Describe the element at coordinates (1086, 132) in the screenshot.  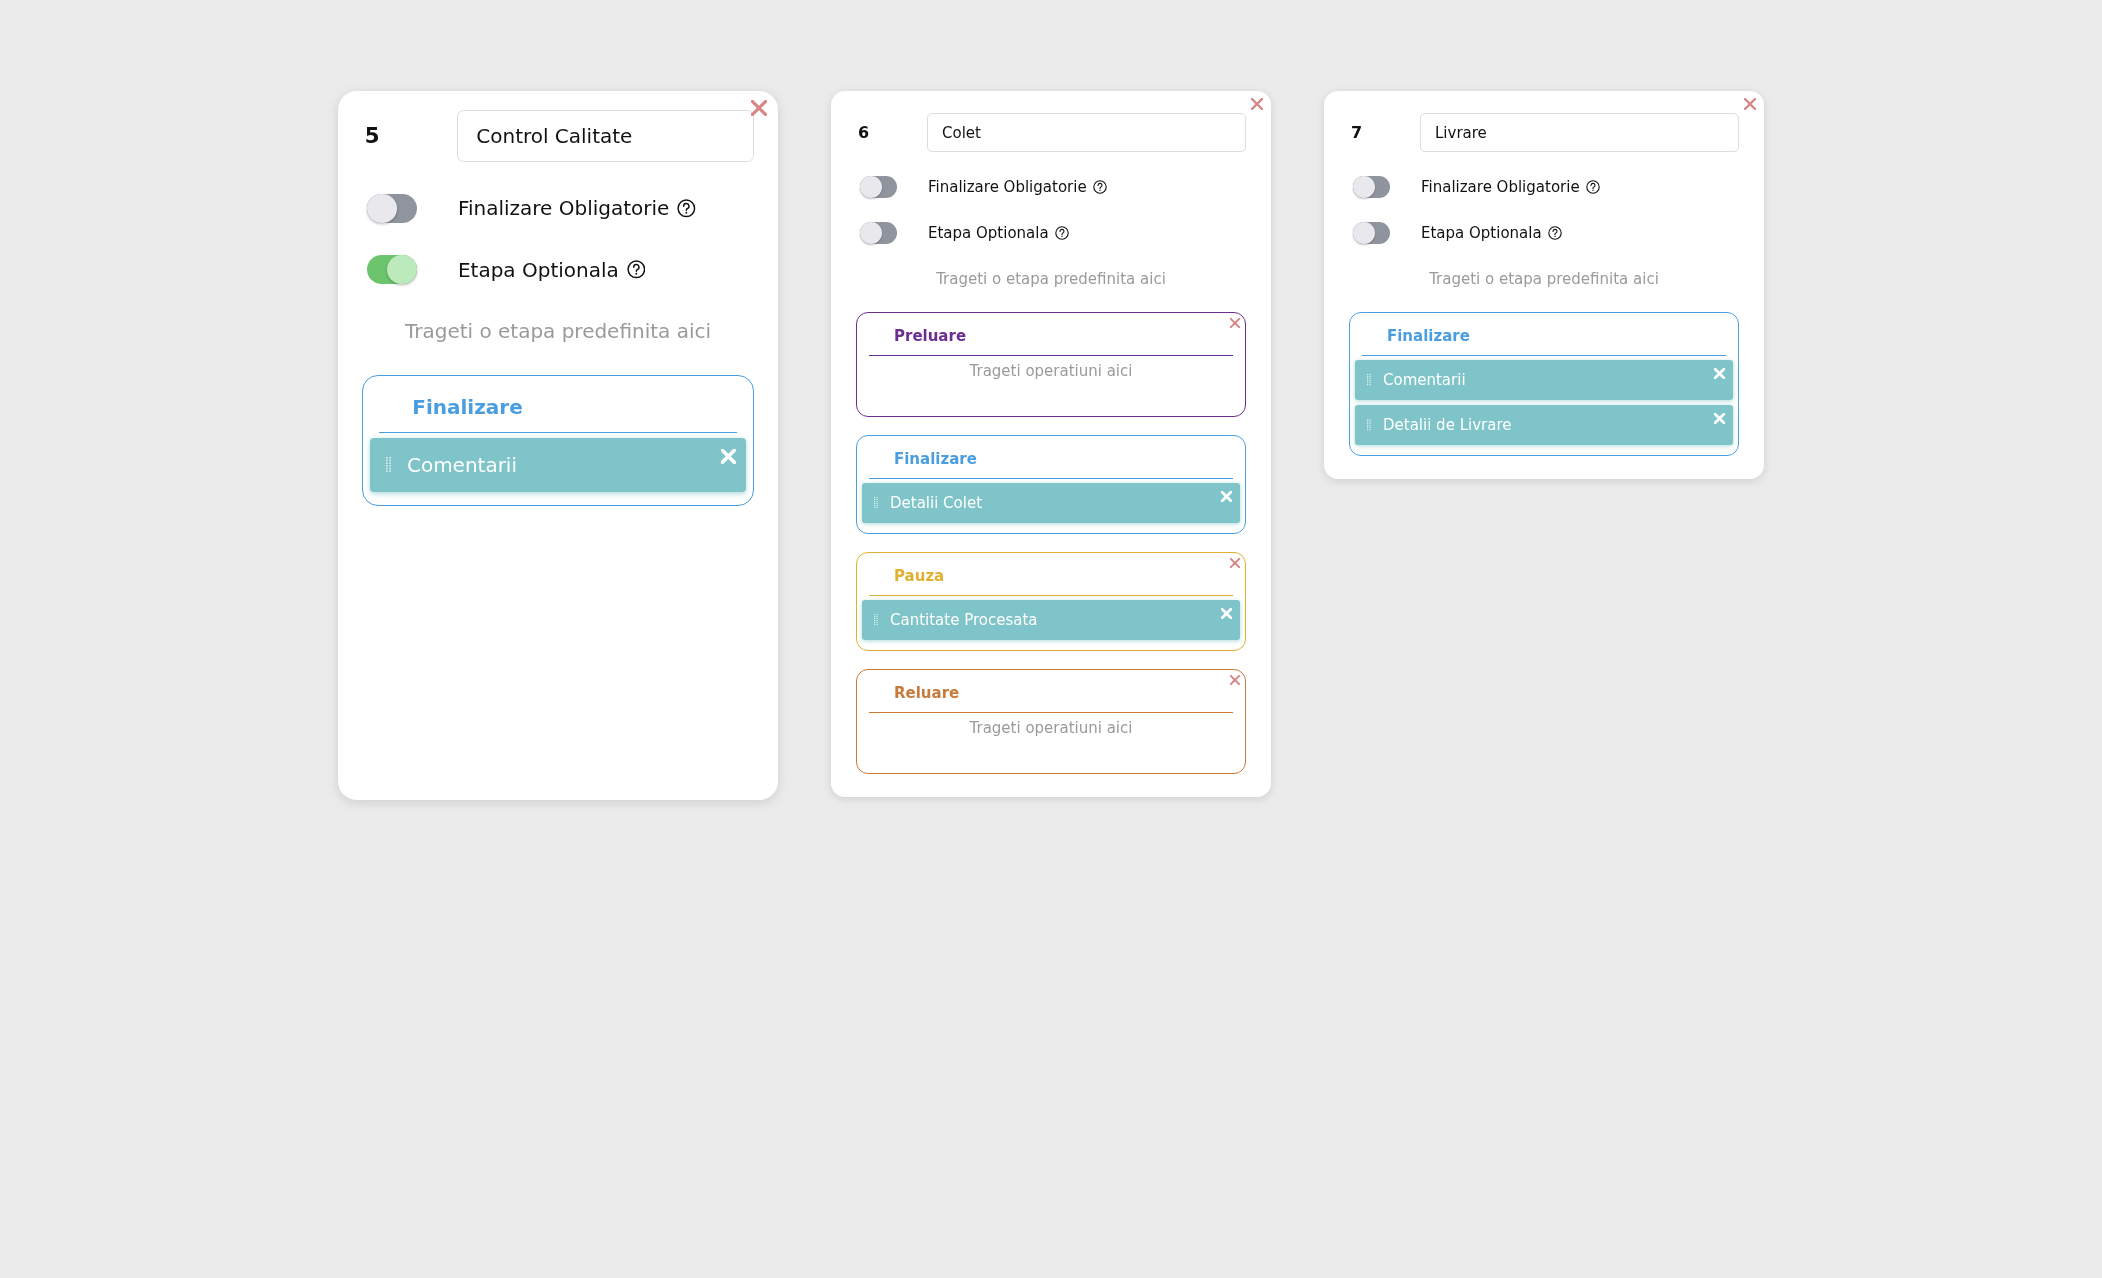
I see `name-input-field: Colet` at that location.